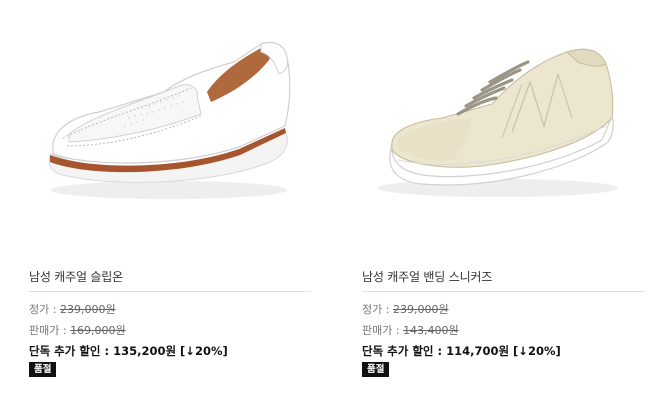 This screenshot has width=651, height=400. Describe the element at coordinates (128, 351) in the screenshot. I see `discount-price: 단독 추가 할인 : 135,200원 [↓20%]` at that location.